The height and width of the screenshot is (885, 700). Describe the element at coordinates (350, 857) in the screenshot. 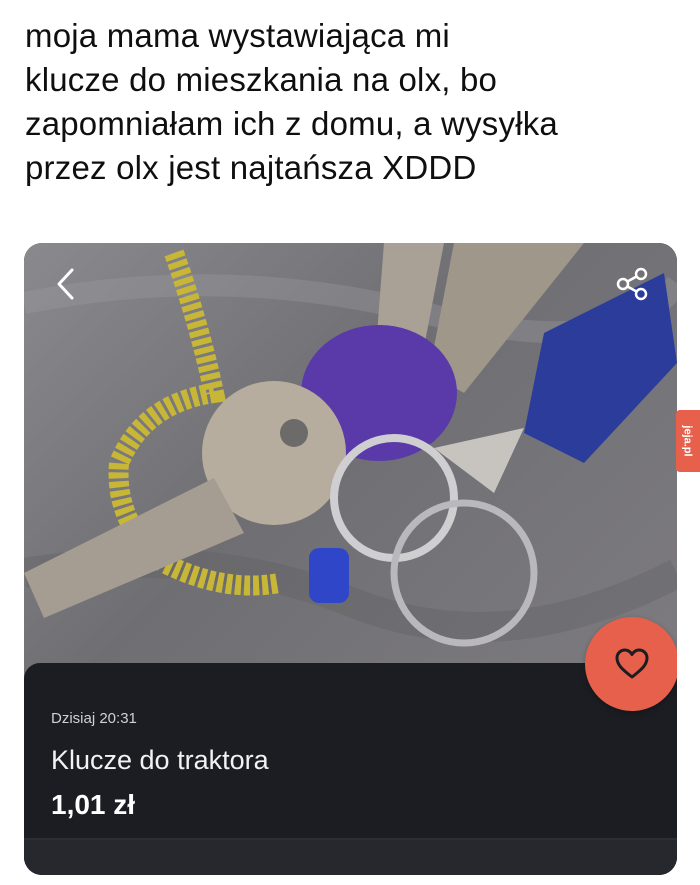

I see `bottom-strip` at that location.